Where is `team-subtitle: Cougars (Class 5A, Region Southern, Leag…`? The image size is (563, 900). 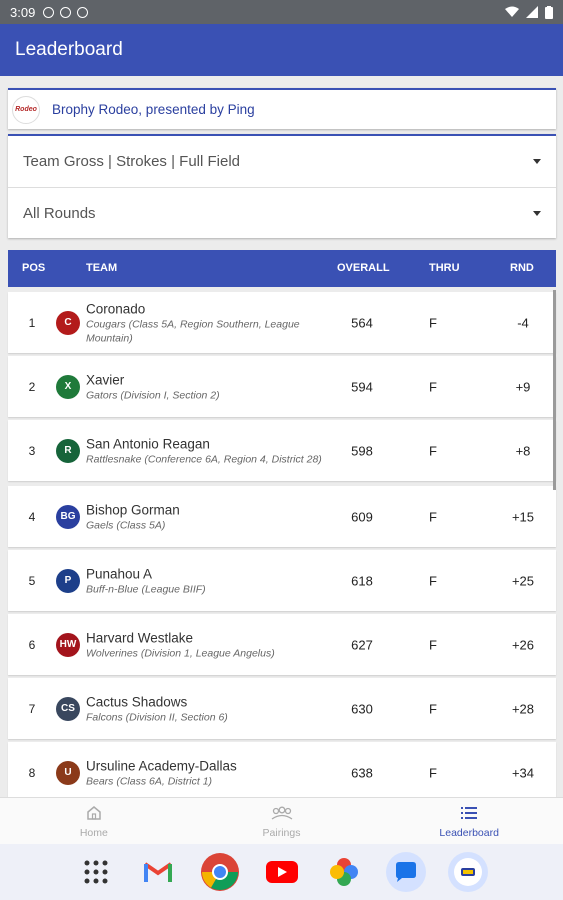 team-subtitle: Cougars (Class 5A, Region Southern, Leag… is located at coordinates (193, 331).